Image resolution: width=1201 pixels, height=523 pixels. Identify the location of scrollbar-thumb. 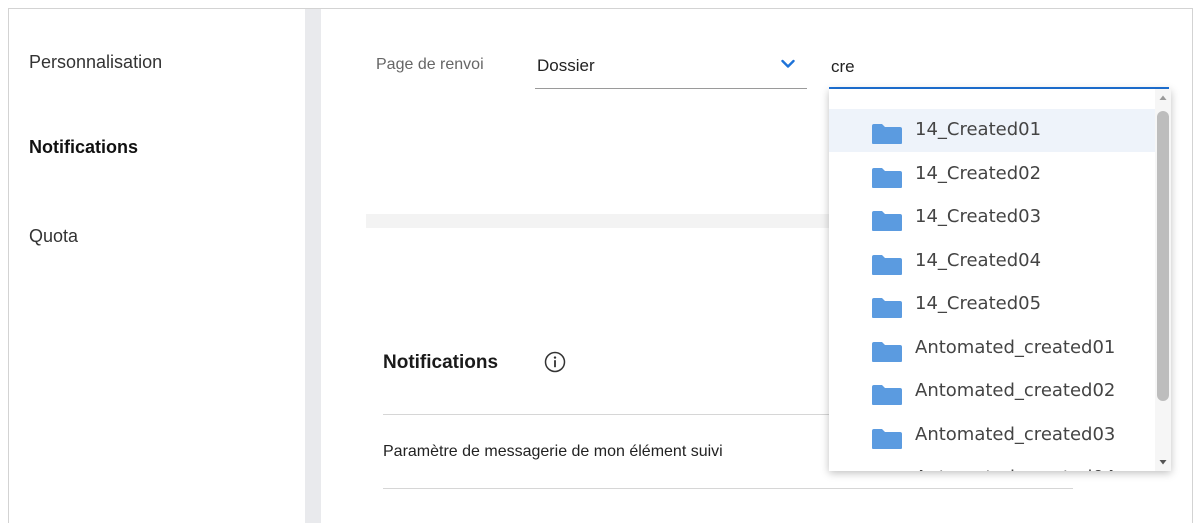
(1163, 256).